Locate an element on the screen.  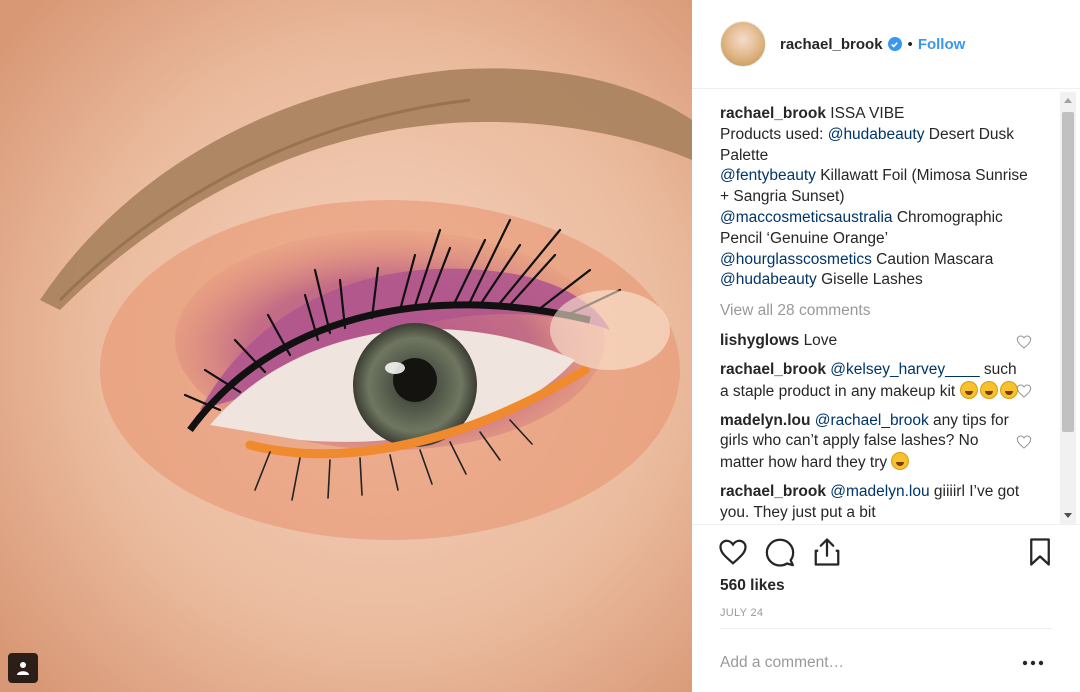
comments-scrollbar is located at coordinates (1068, 308).